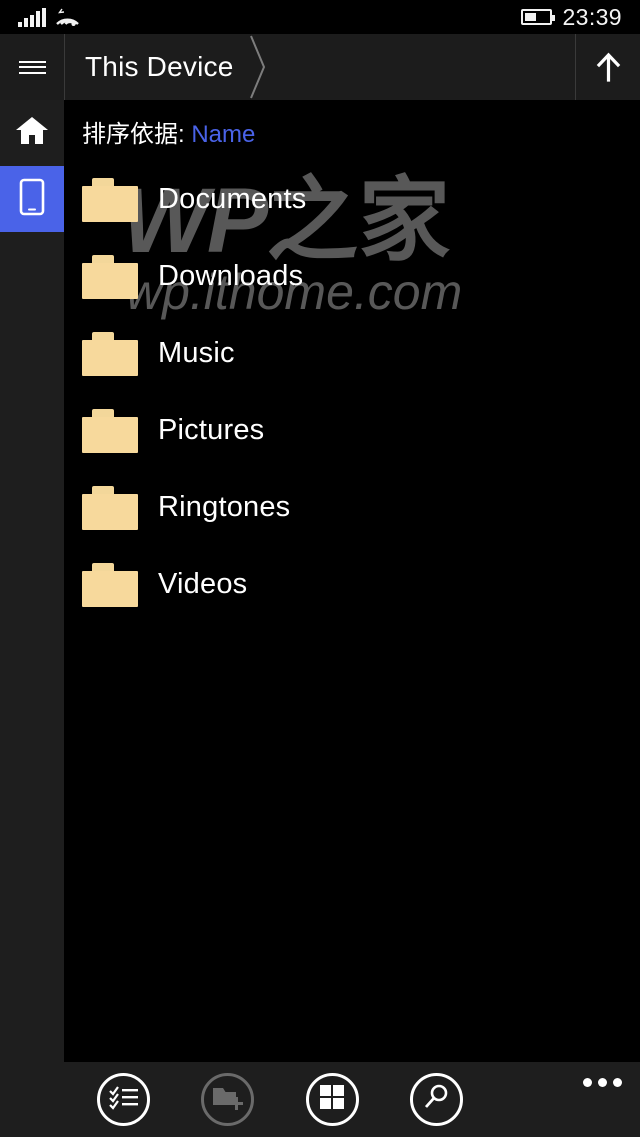 This screenshot has width=640, height=1137. Describe the element at coordinates (280, 1099) in the screenshot. I see `app-bar-buttons` at that location.